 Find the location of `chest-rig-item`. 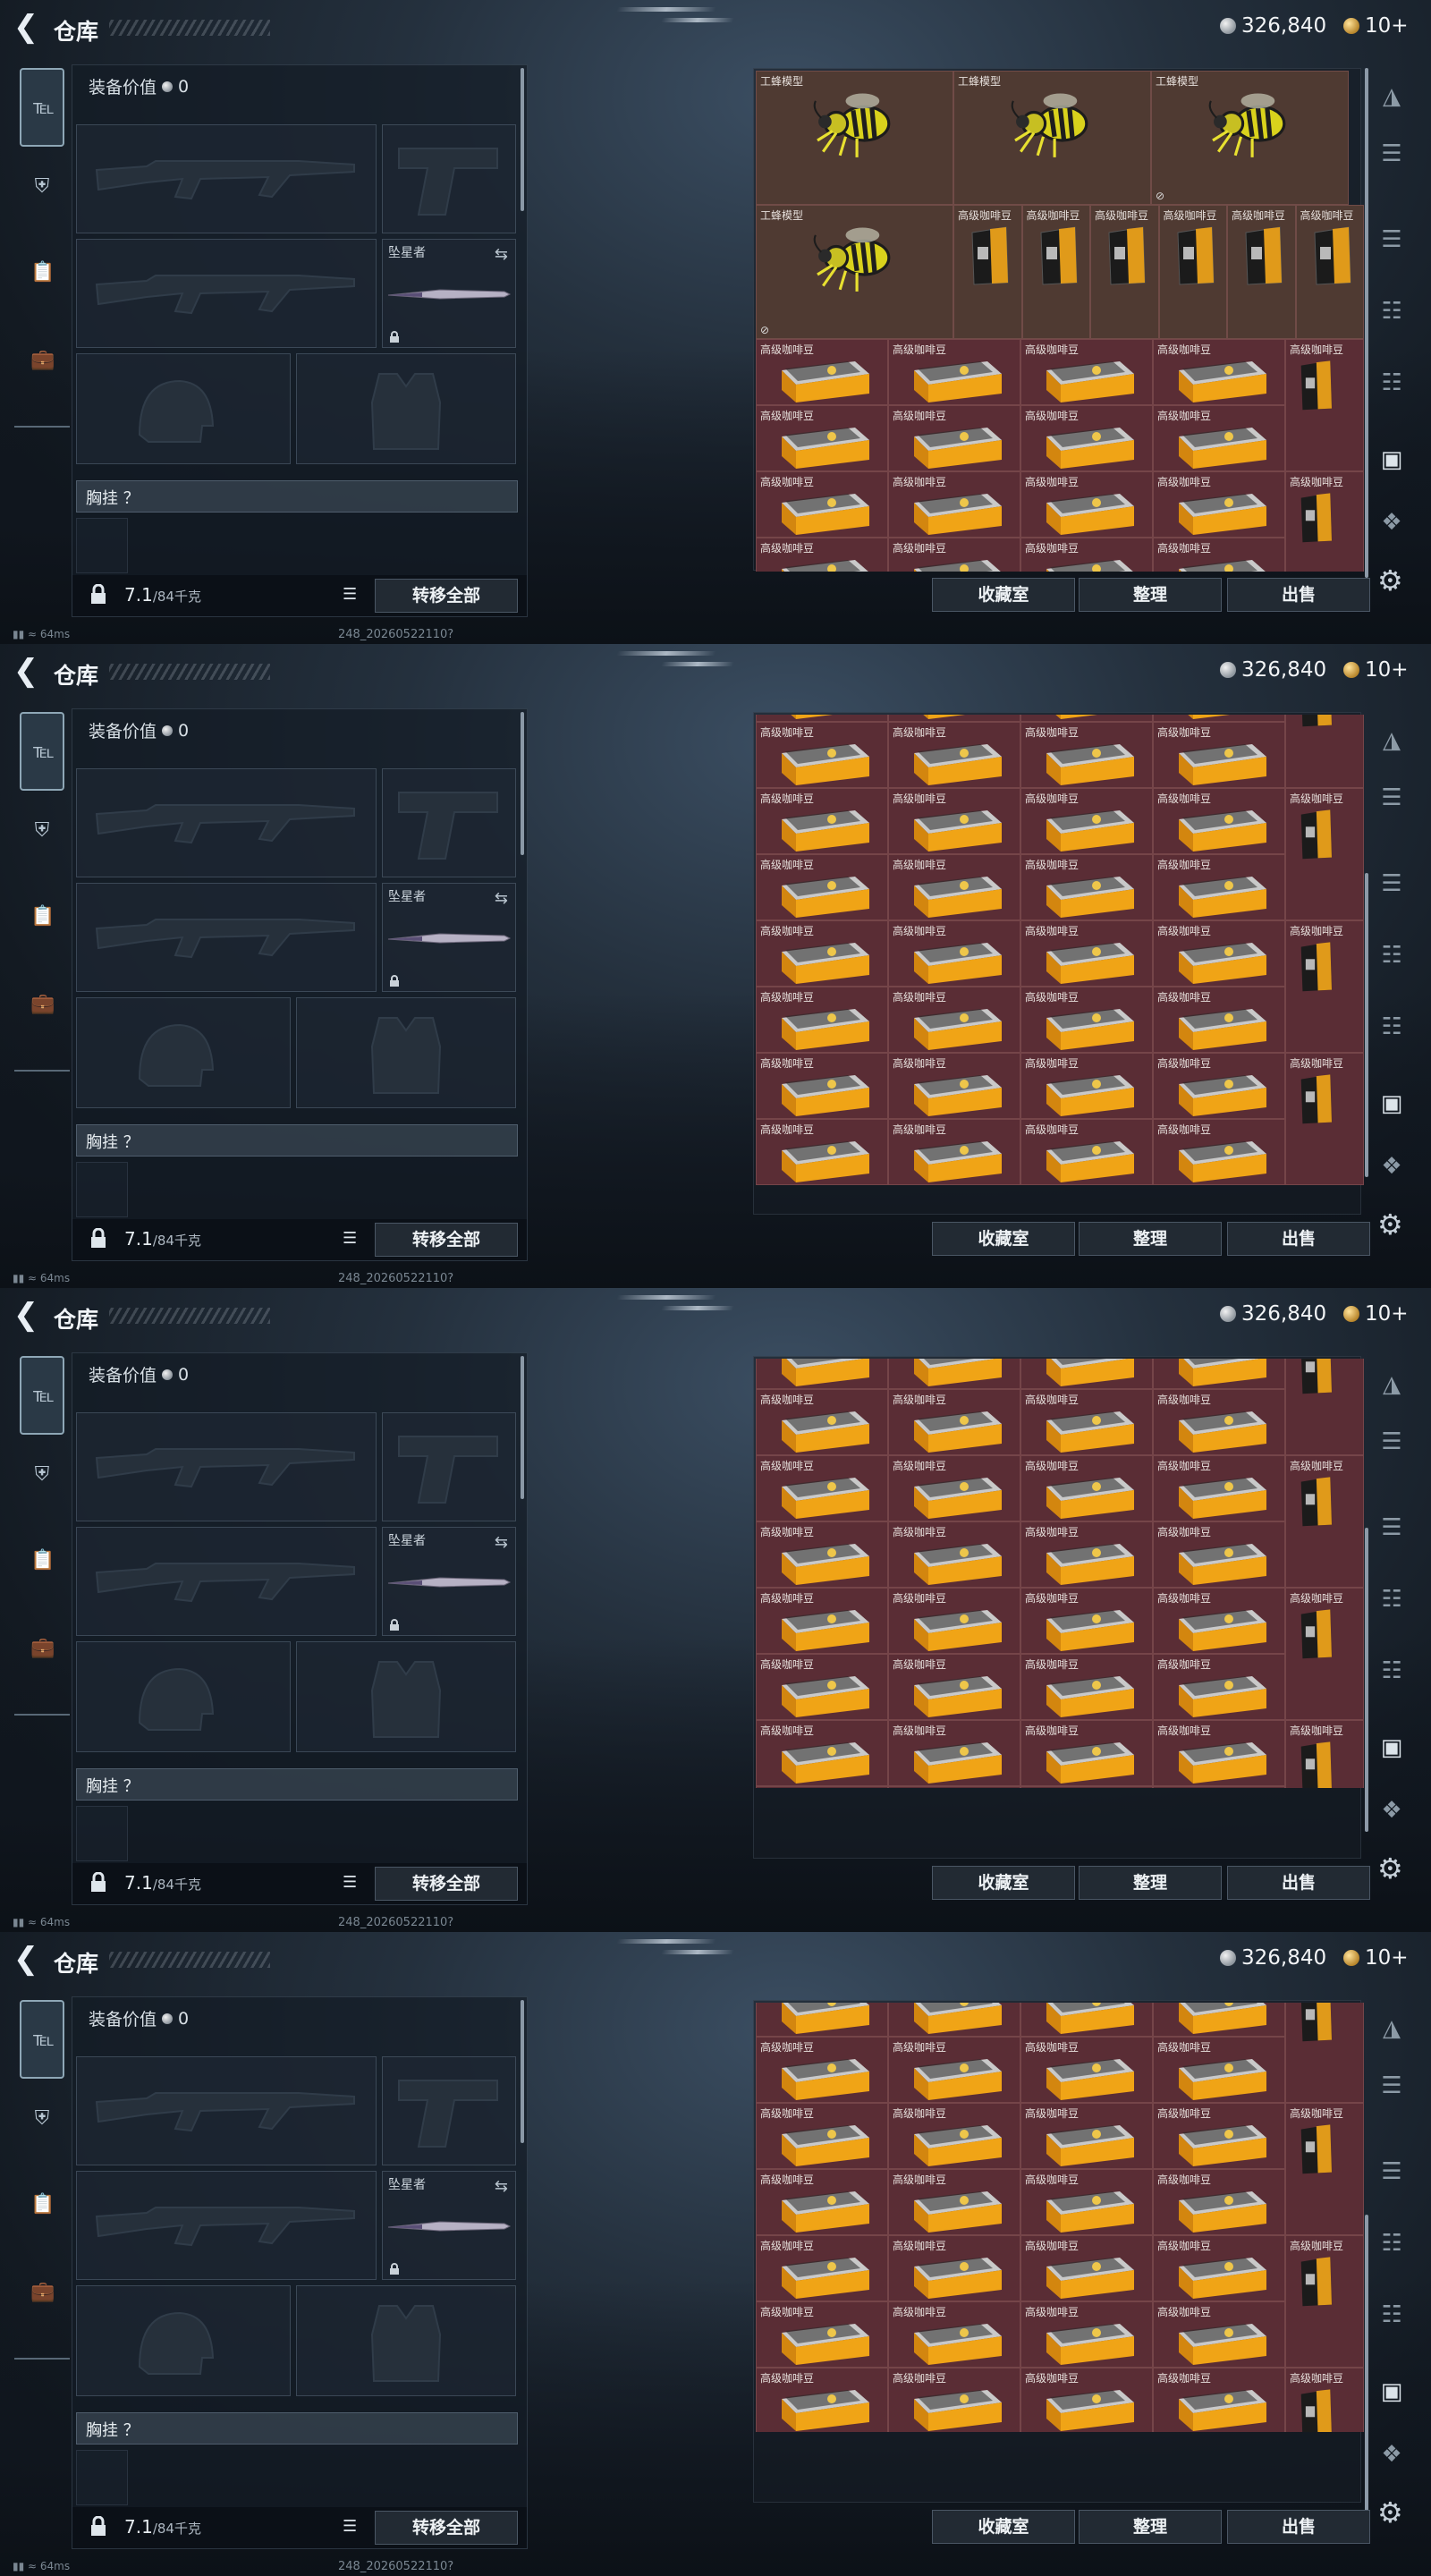

chest-rig-item is located at coordinates (102, 1833).